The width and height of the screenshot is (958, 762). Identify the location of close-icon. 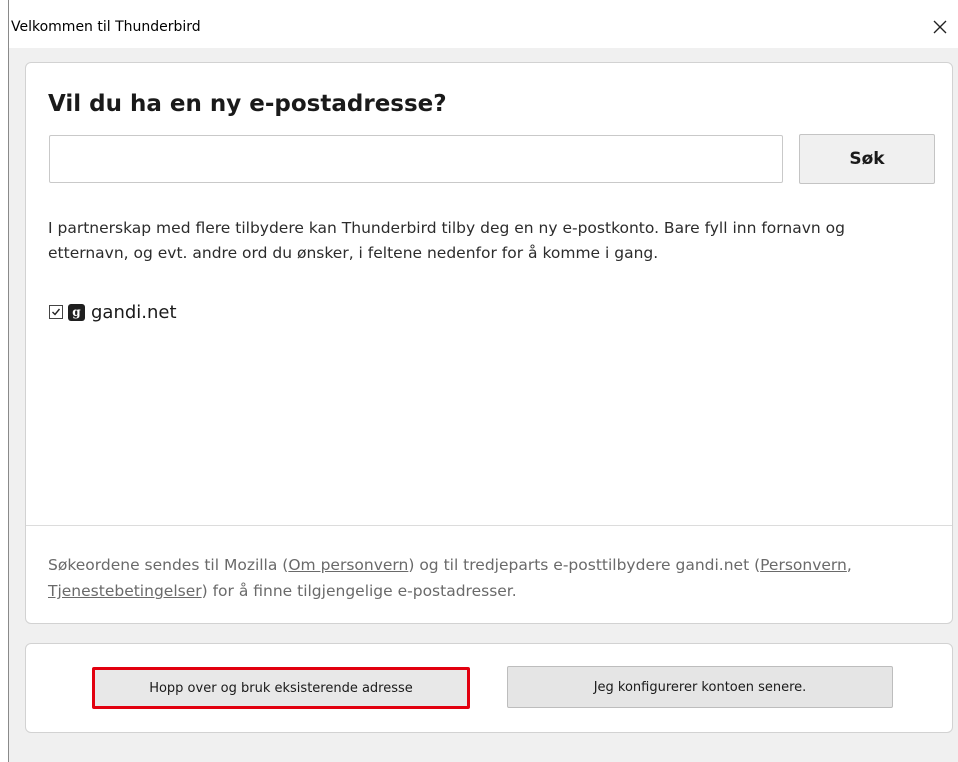
(940, 27).